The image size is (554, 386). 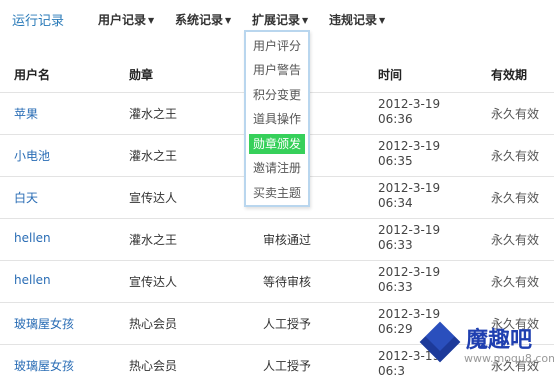 I want to click on dropdown-item-thread-trade: 买卖主题, so click(x=277, y=193).